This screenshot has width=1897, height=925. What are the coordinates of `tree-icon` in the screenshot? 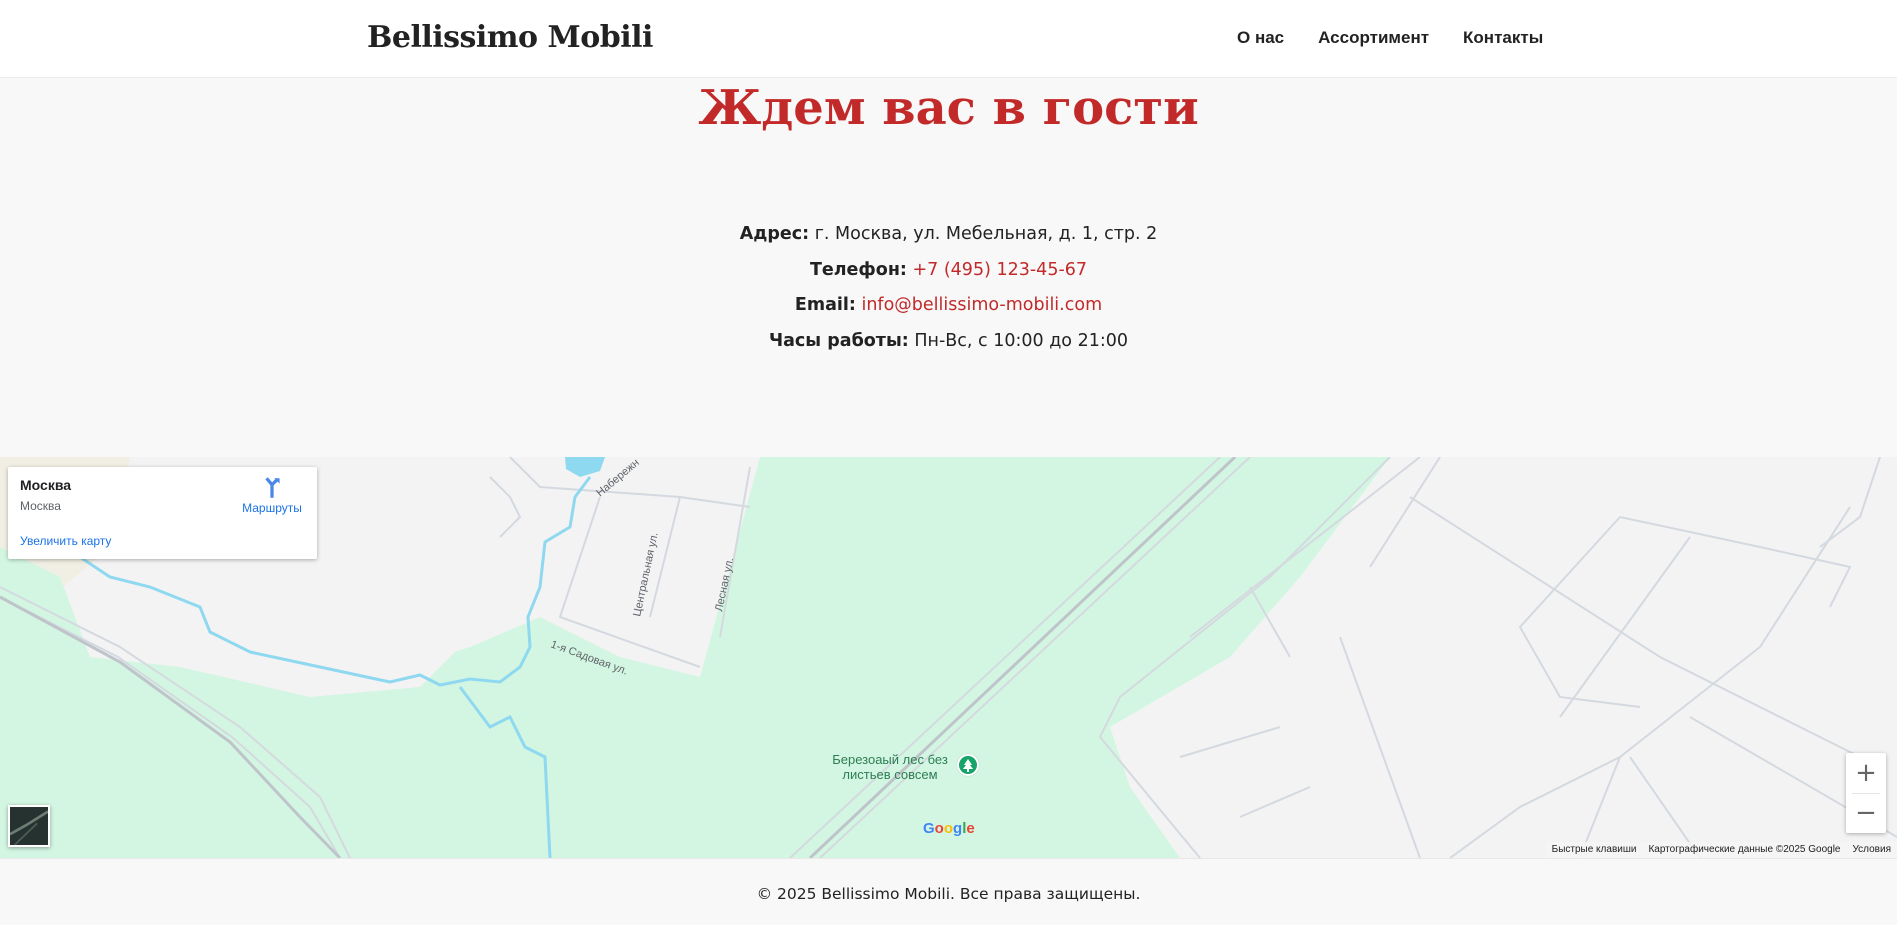 It's located at (968, 765).